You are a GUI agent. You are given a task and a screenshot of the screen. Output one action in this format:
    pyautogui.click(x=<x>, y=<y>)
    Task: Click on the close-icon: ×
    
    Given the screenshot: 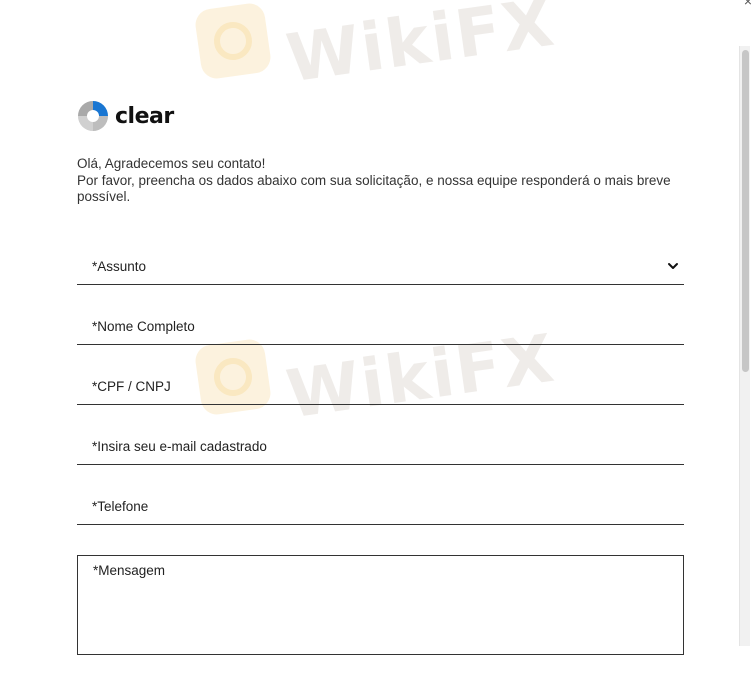 What is the action you would take?
    pyautogui.click(x=748, y=4)
    